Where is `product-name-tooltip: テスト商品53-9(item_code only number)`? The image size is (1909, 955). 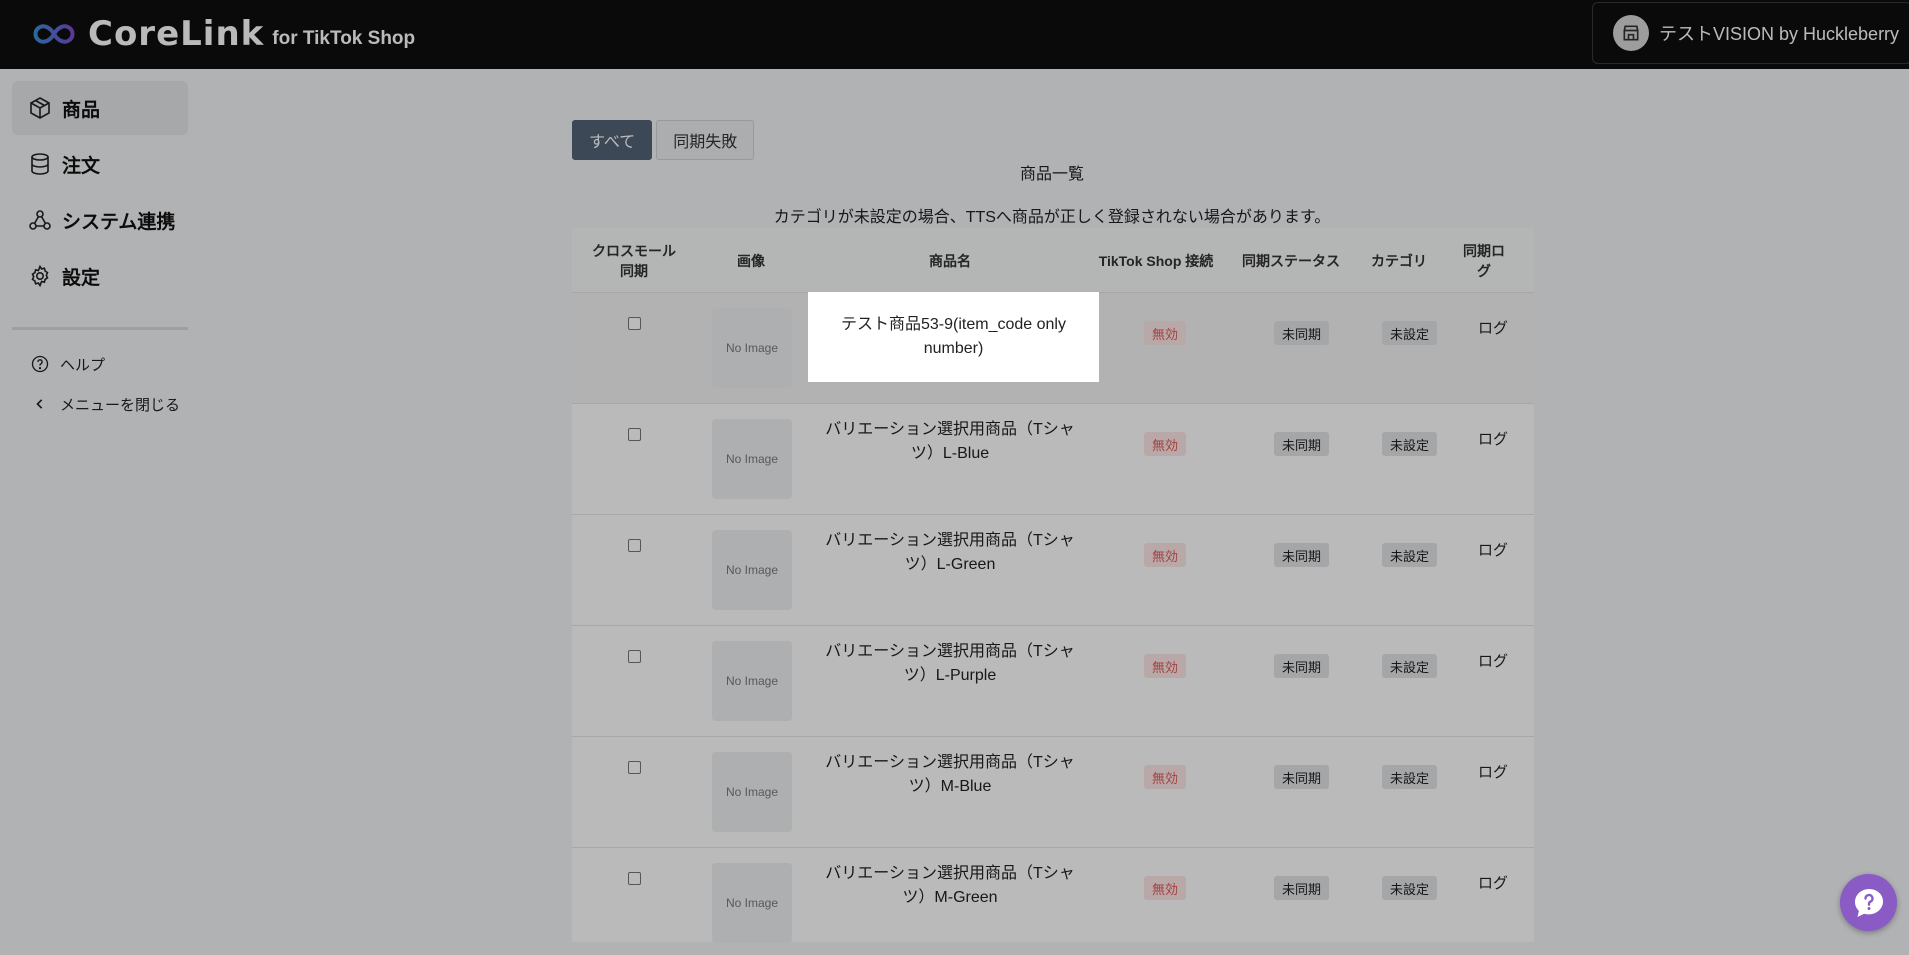
product-name-tooltip: テスト商品53-9(item_code only number) is located at coordinates (953, 337).